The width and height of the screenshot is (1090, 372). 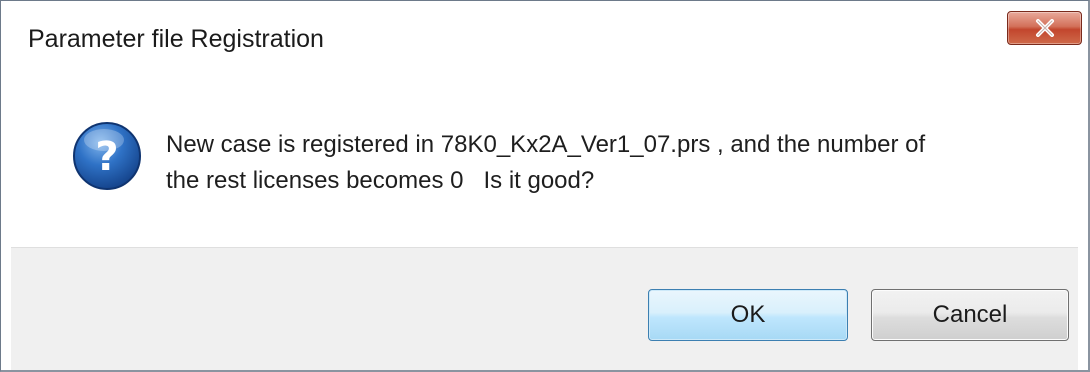 I want to click on question-icon: ?, so click(x=107, y=156).